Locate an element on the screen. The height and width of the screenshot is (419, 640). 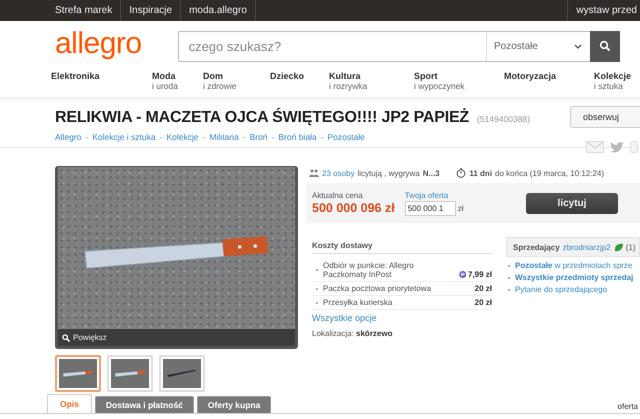
offer-field: 500 000 1 is located at coordinates (430, 208).